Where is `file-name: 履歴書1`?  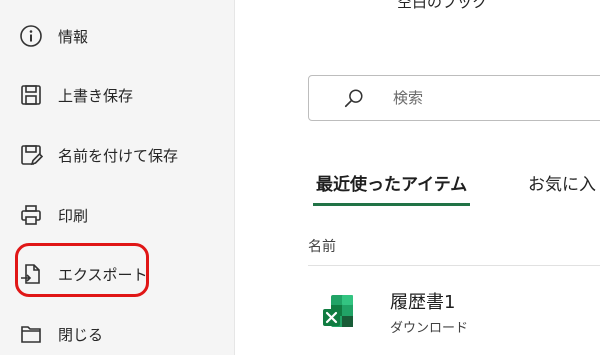 file-name: 履歴書1 is located at coordinates (423, 302).